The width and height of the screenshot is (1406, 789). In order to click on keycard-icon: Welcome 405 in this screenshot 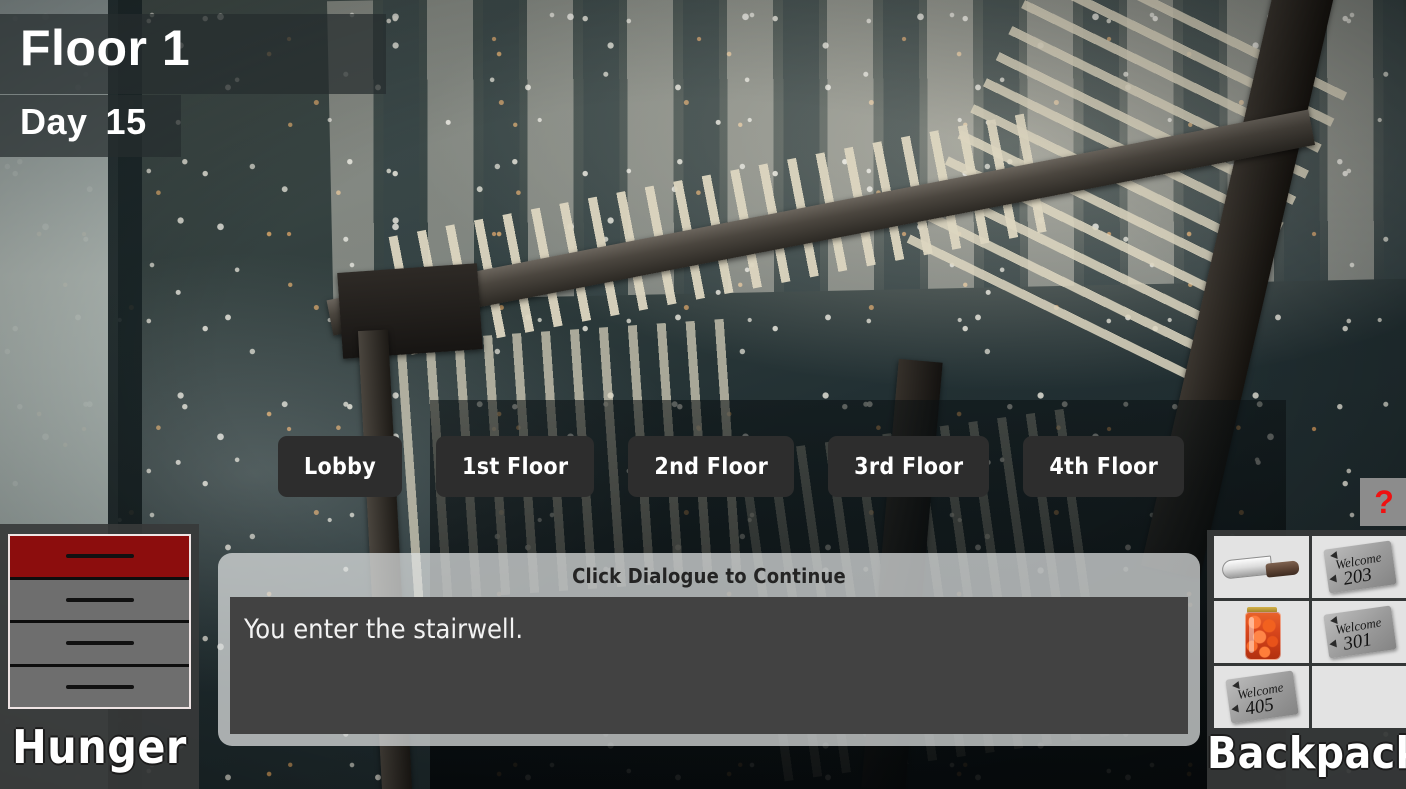, I will do `click(1262, 697)`.